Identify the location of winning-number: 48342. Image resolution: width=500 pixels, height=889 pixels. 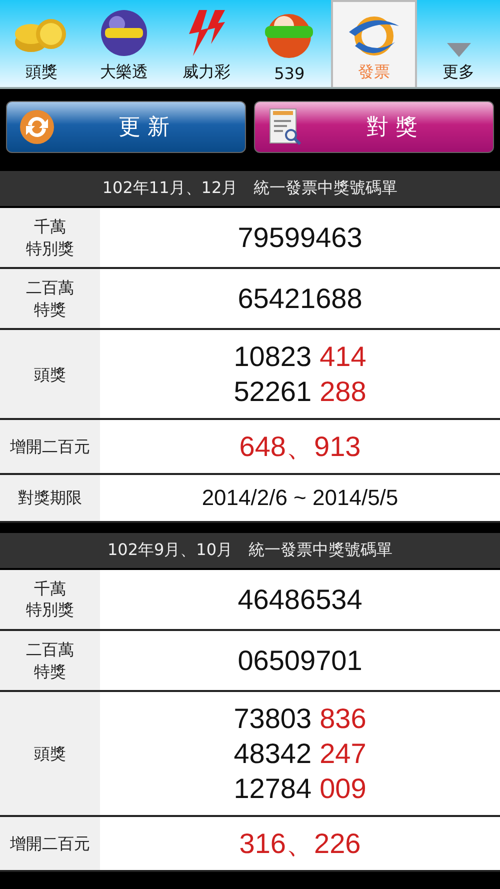
(273, 754).